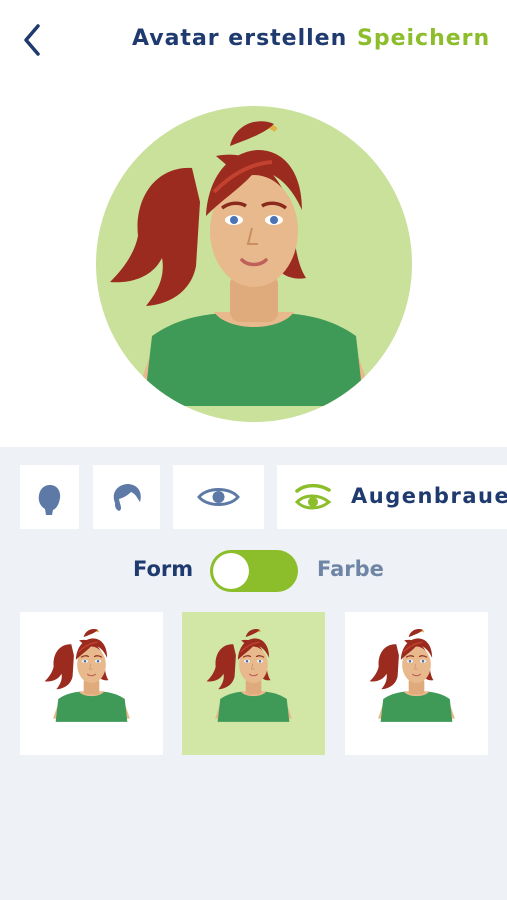 The height and width of the screenshot is (900, 507). I want to click on eye-icon, so click(218, 497).